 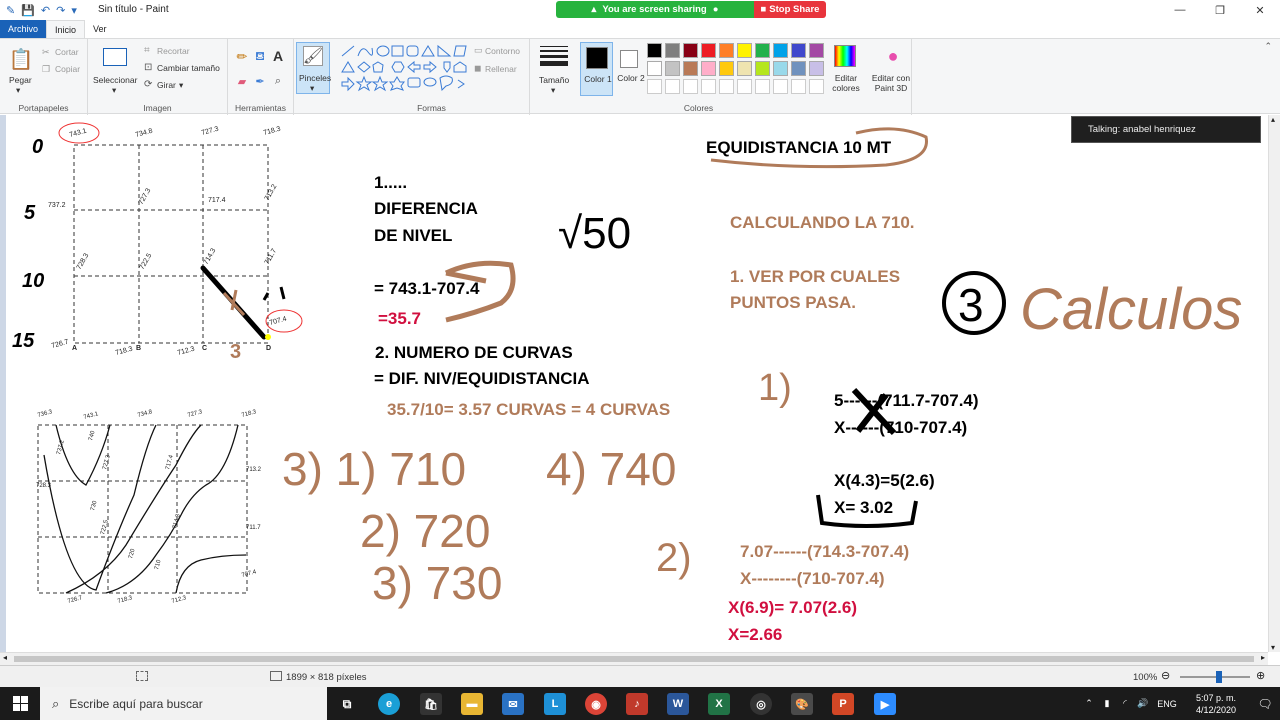 I want to click on paste-button: Pegar, so click(x=20, y=80).